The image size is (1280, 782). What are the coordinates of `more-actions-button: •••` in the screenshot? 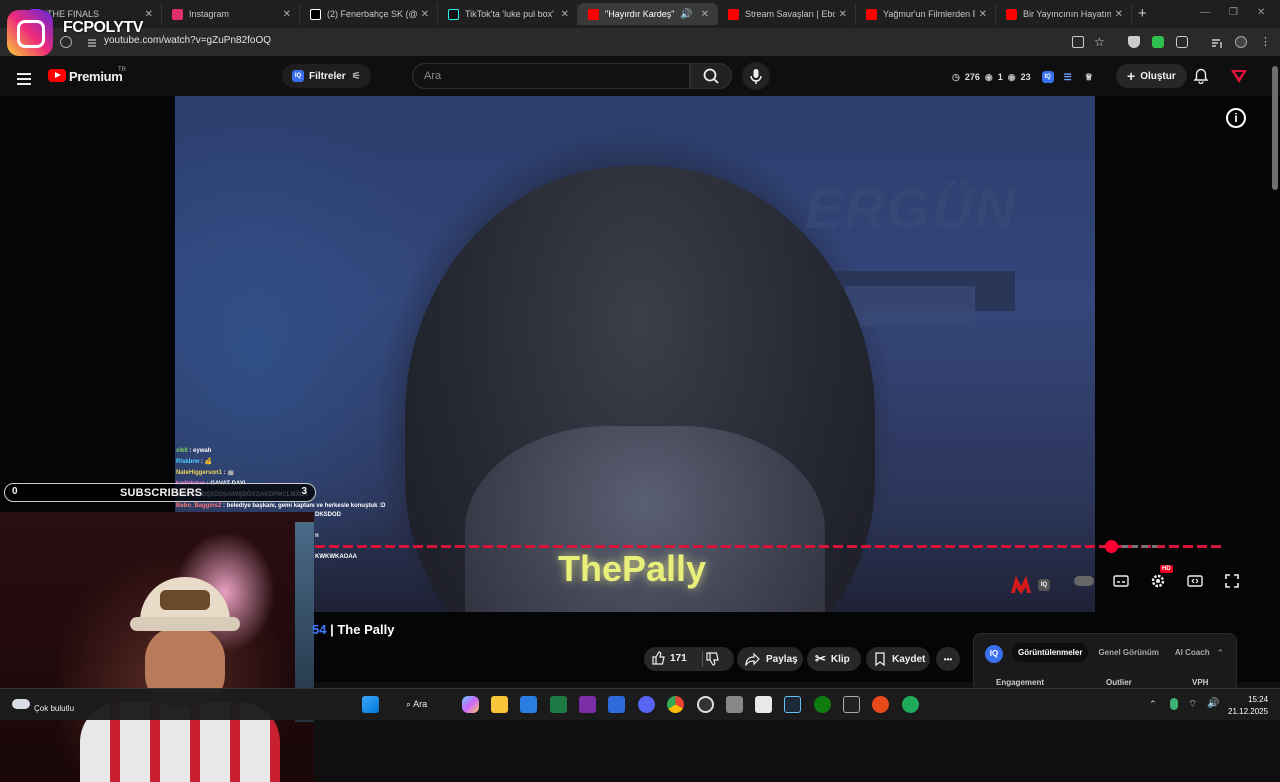 It's located at (948, 659).